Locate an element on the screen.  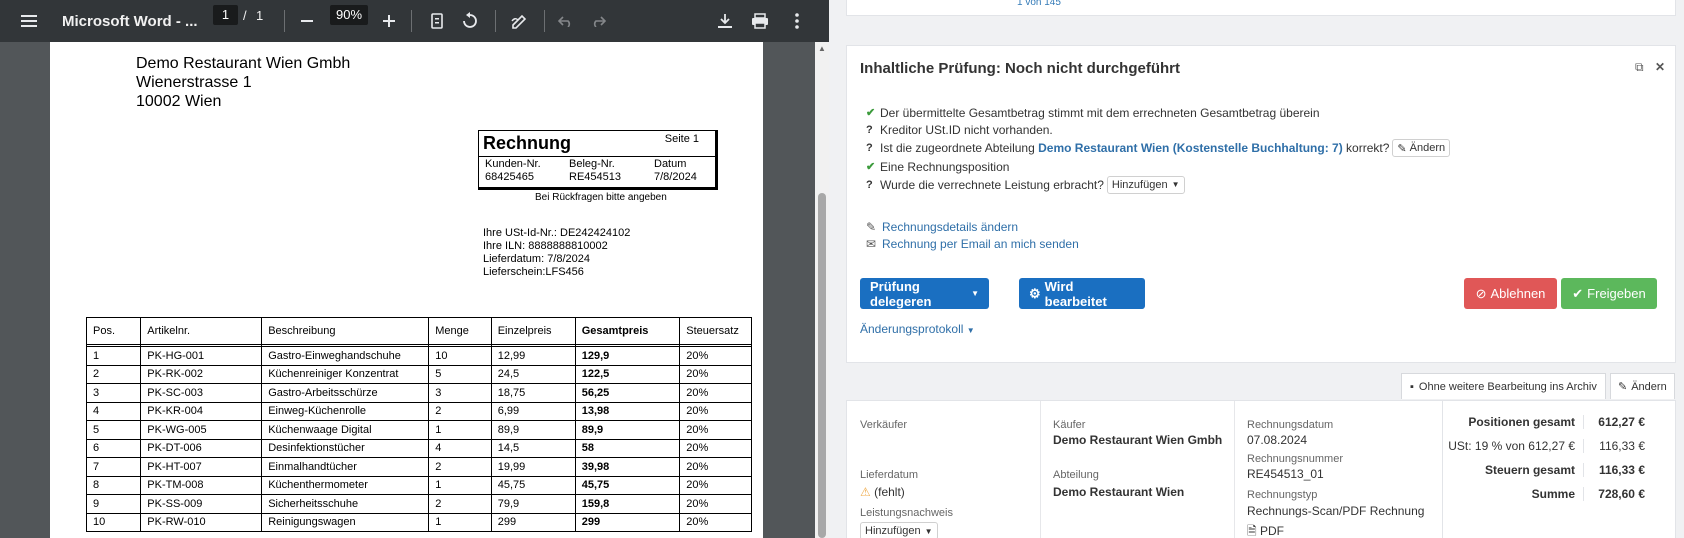
approve-label: Freigeben is located at coordinates (1616, 293).